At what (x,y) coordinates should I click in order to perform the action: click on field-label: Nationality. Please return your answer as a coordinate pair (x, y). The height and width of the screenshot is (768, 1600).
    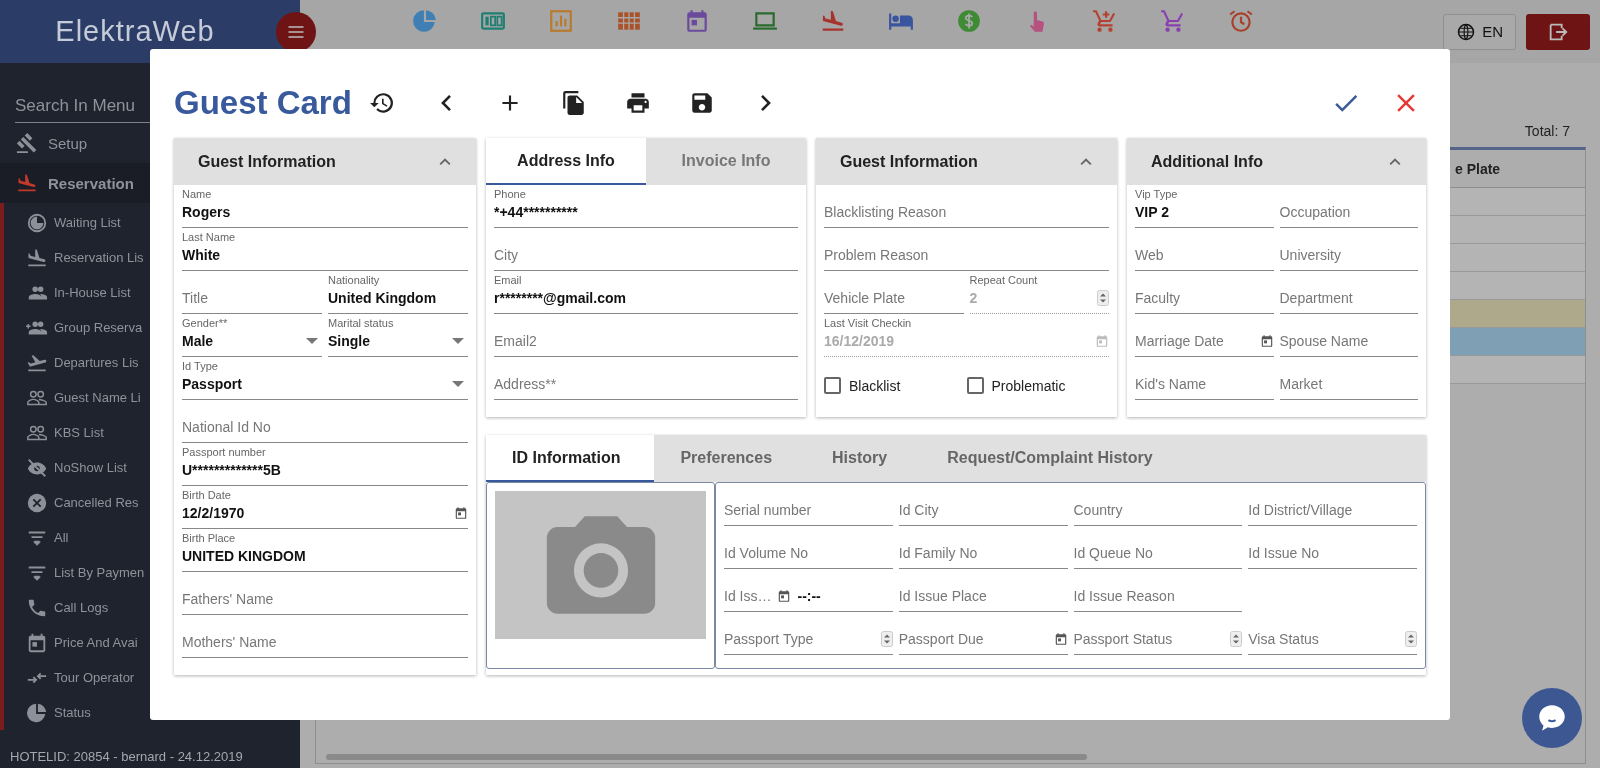
    Looking at the image, I should click on (354, 280).